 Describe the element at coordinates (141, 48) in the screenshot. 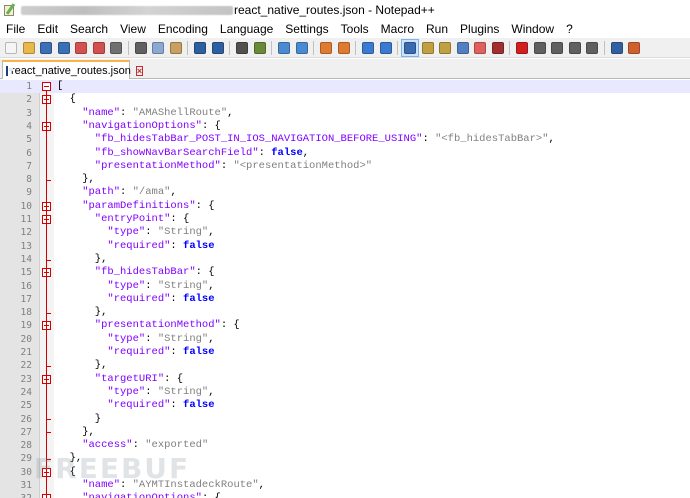

I see `cut-icon` at that location.